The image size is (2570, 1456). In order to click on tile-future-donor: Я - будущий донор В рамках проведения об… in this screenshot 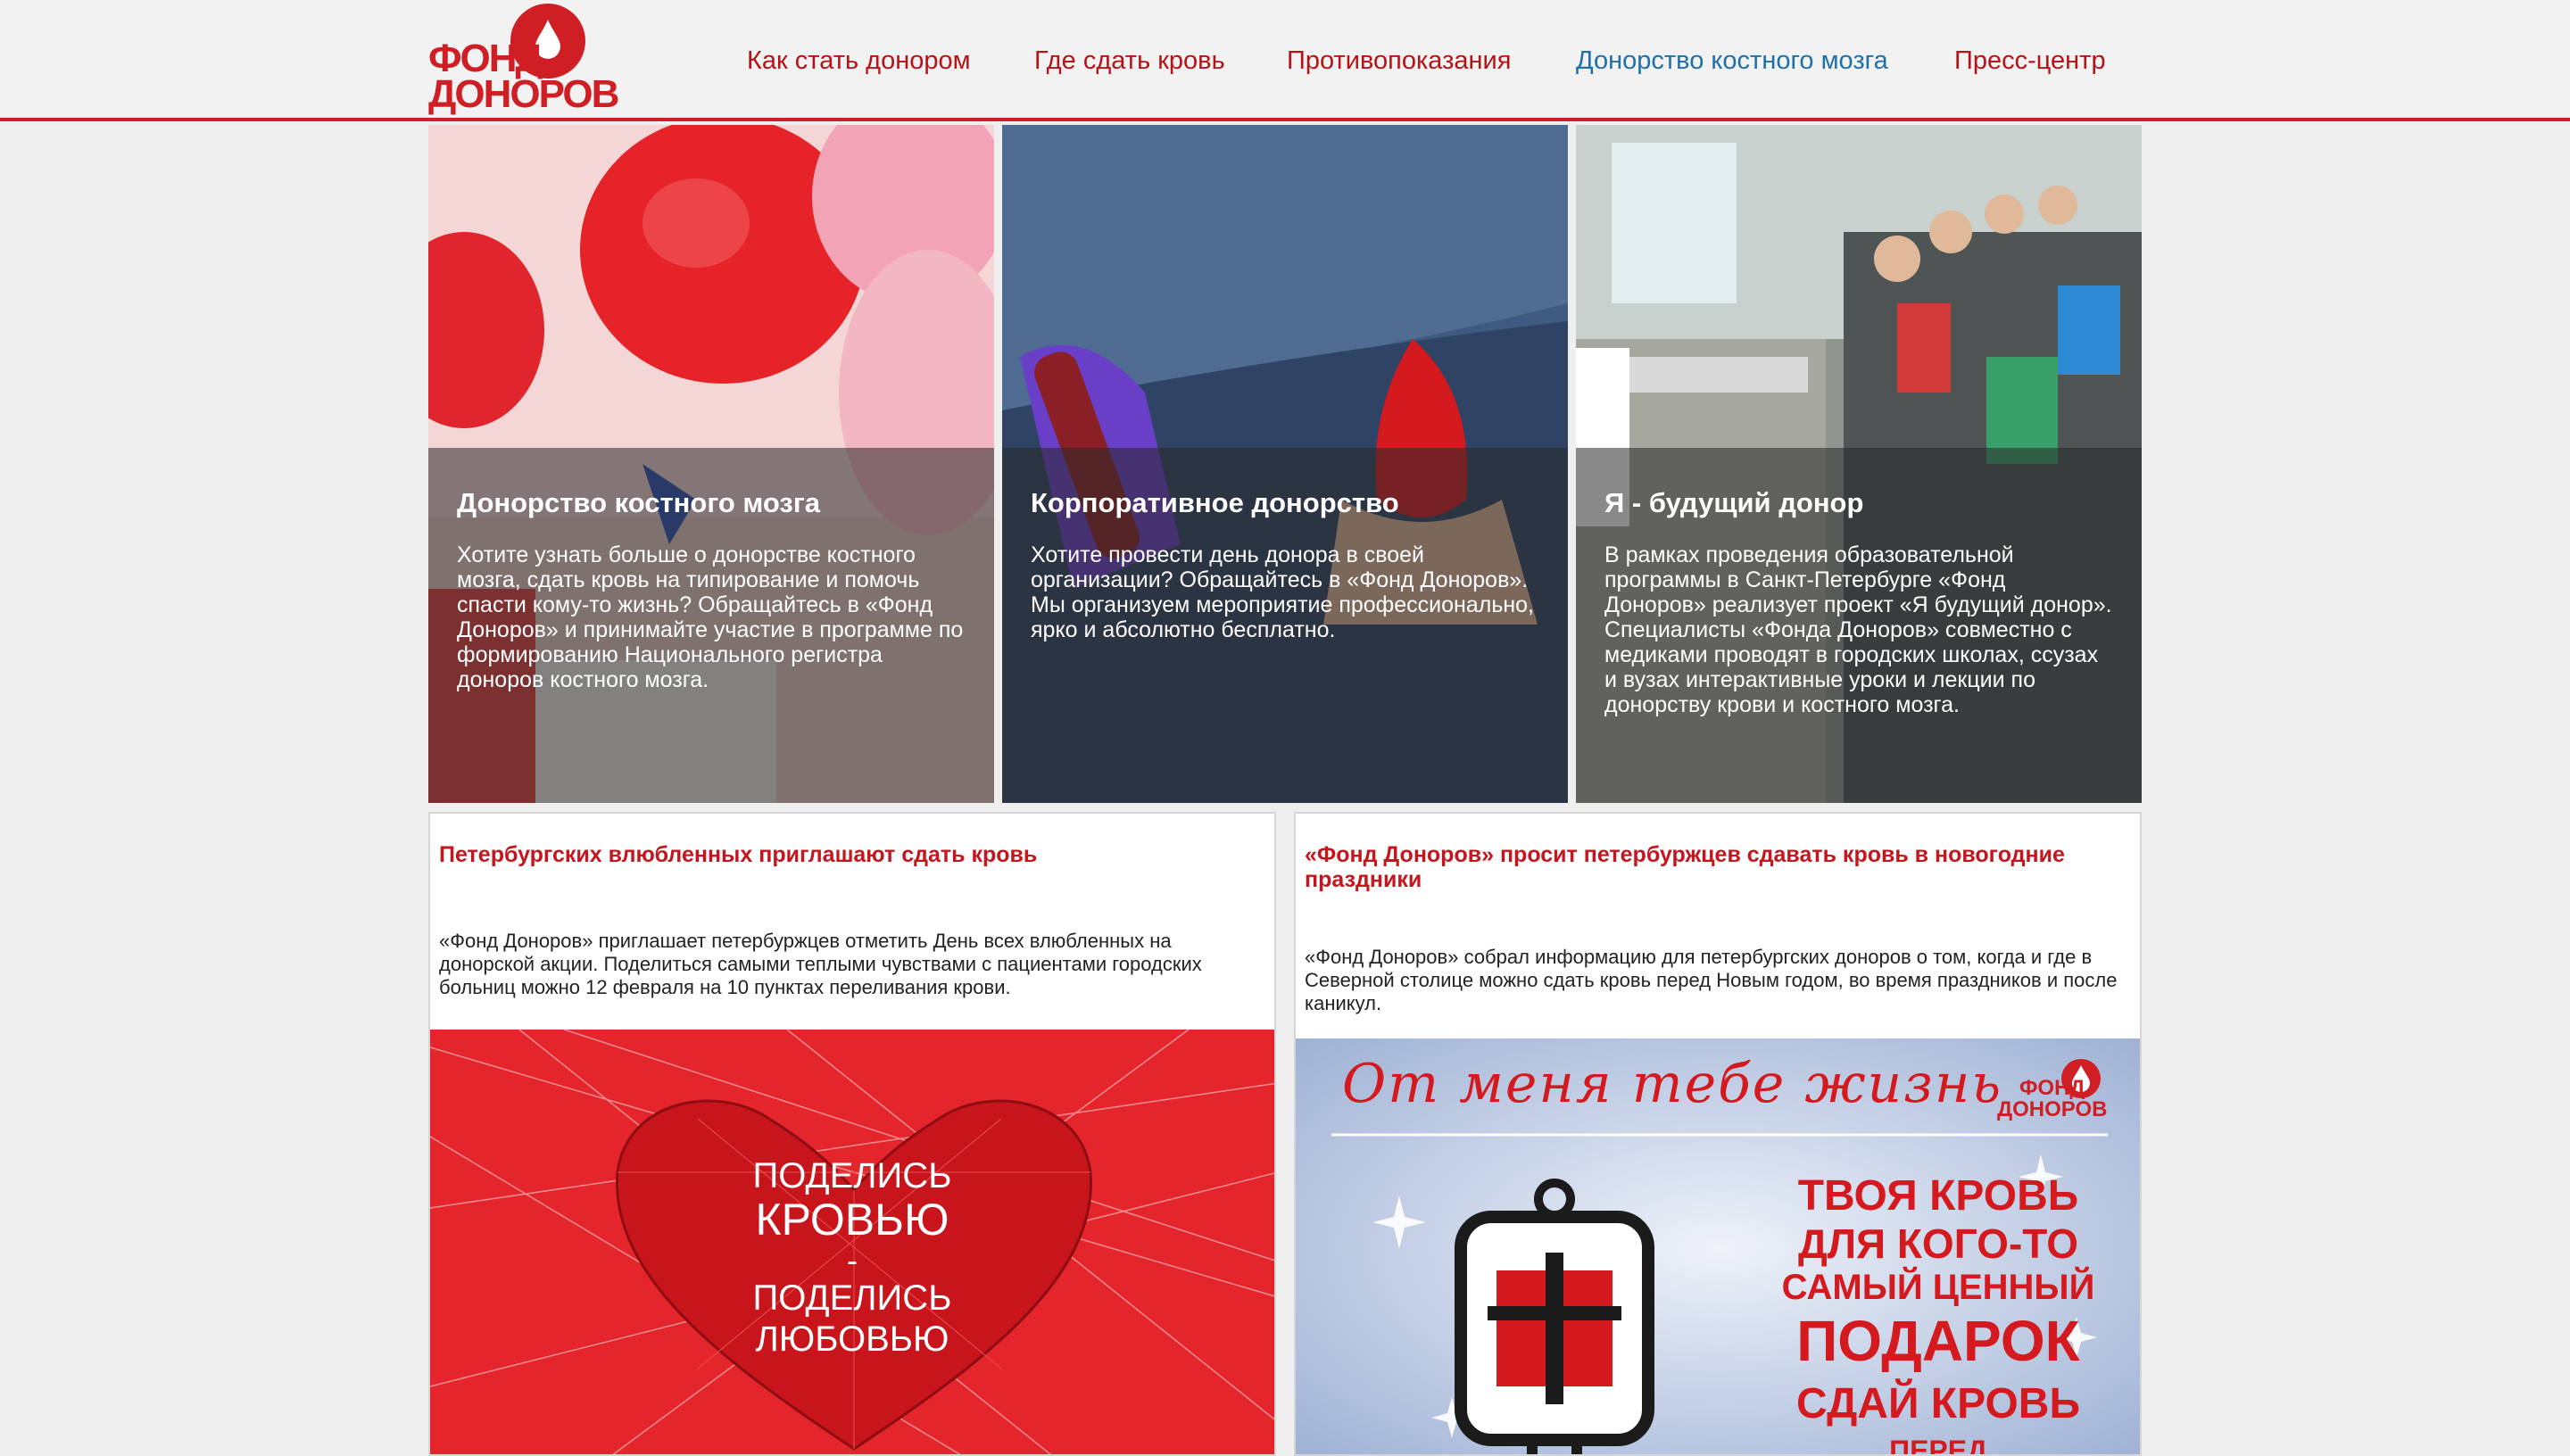, I will do `click(1859, 464)`.